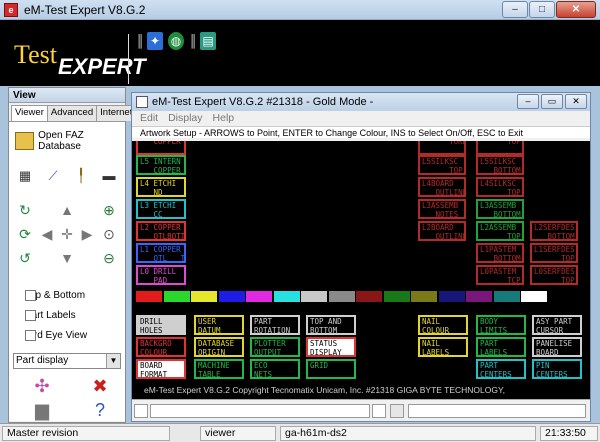 This screenshot has height=442, width=600. I want to click on setup-option-button: PANELISE BOARD, so click(557, 347).